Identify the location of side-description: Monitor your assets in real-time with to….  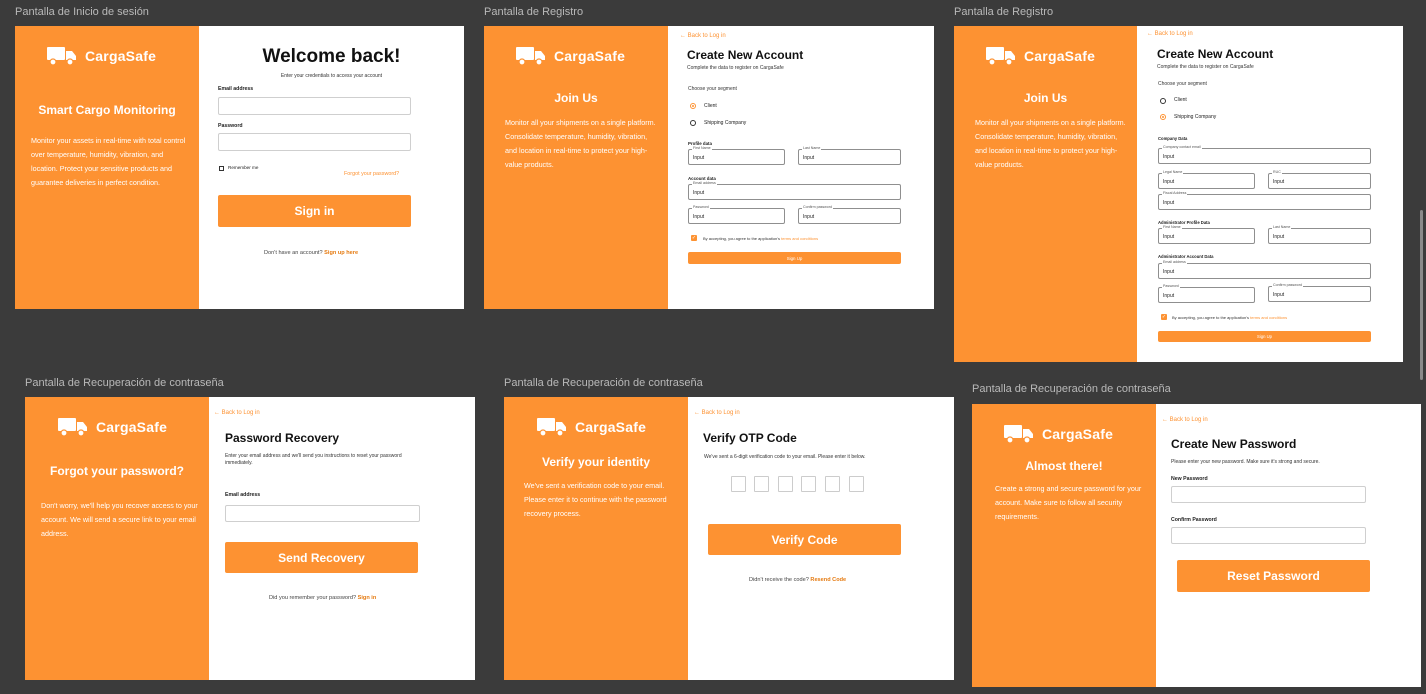
(108, 161).